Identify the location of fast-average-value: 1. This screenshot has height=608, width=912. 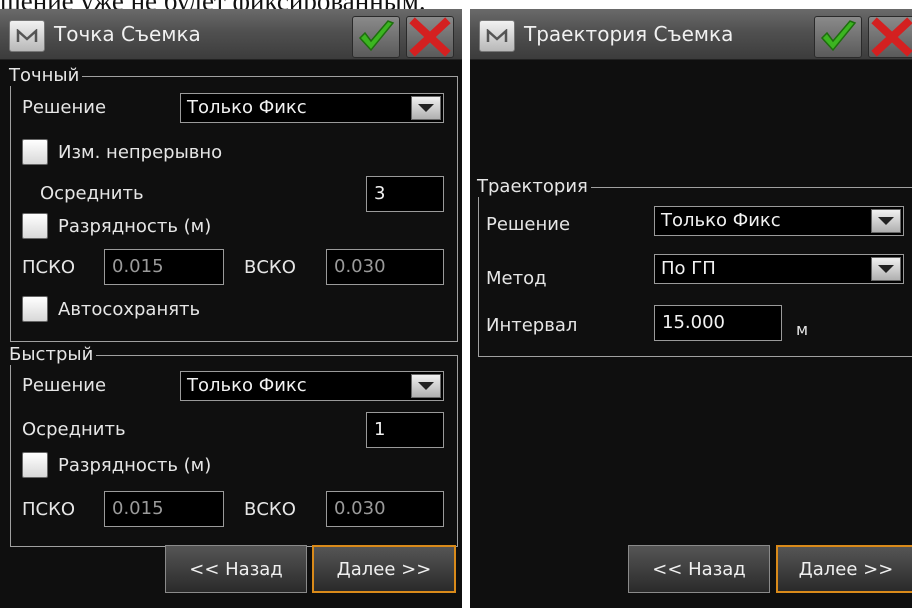
(380, 429).